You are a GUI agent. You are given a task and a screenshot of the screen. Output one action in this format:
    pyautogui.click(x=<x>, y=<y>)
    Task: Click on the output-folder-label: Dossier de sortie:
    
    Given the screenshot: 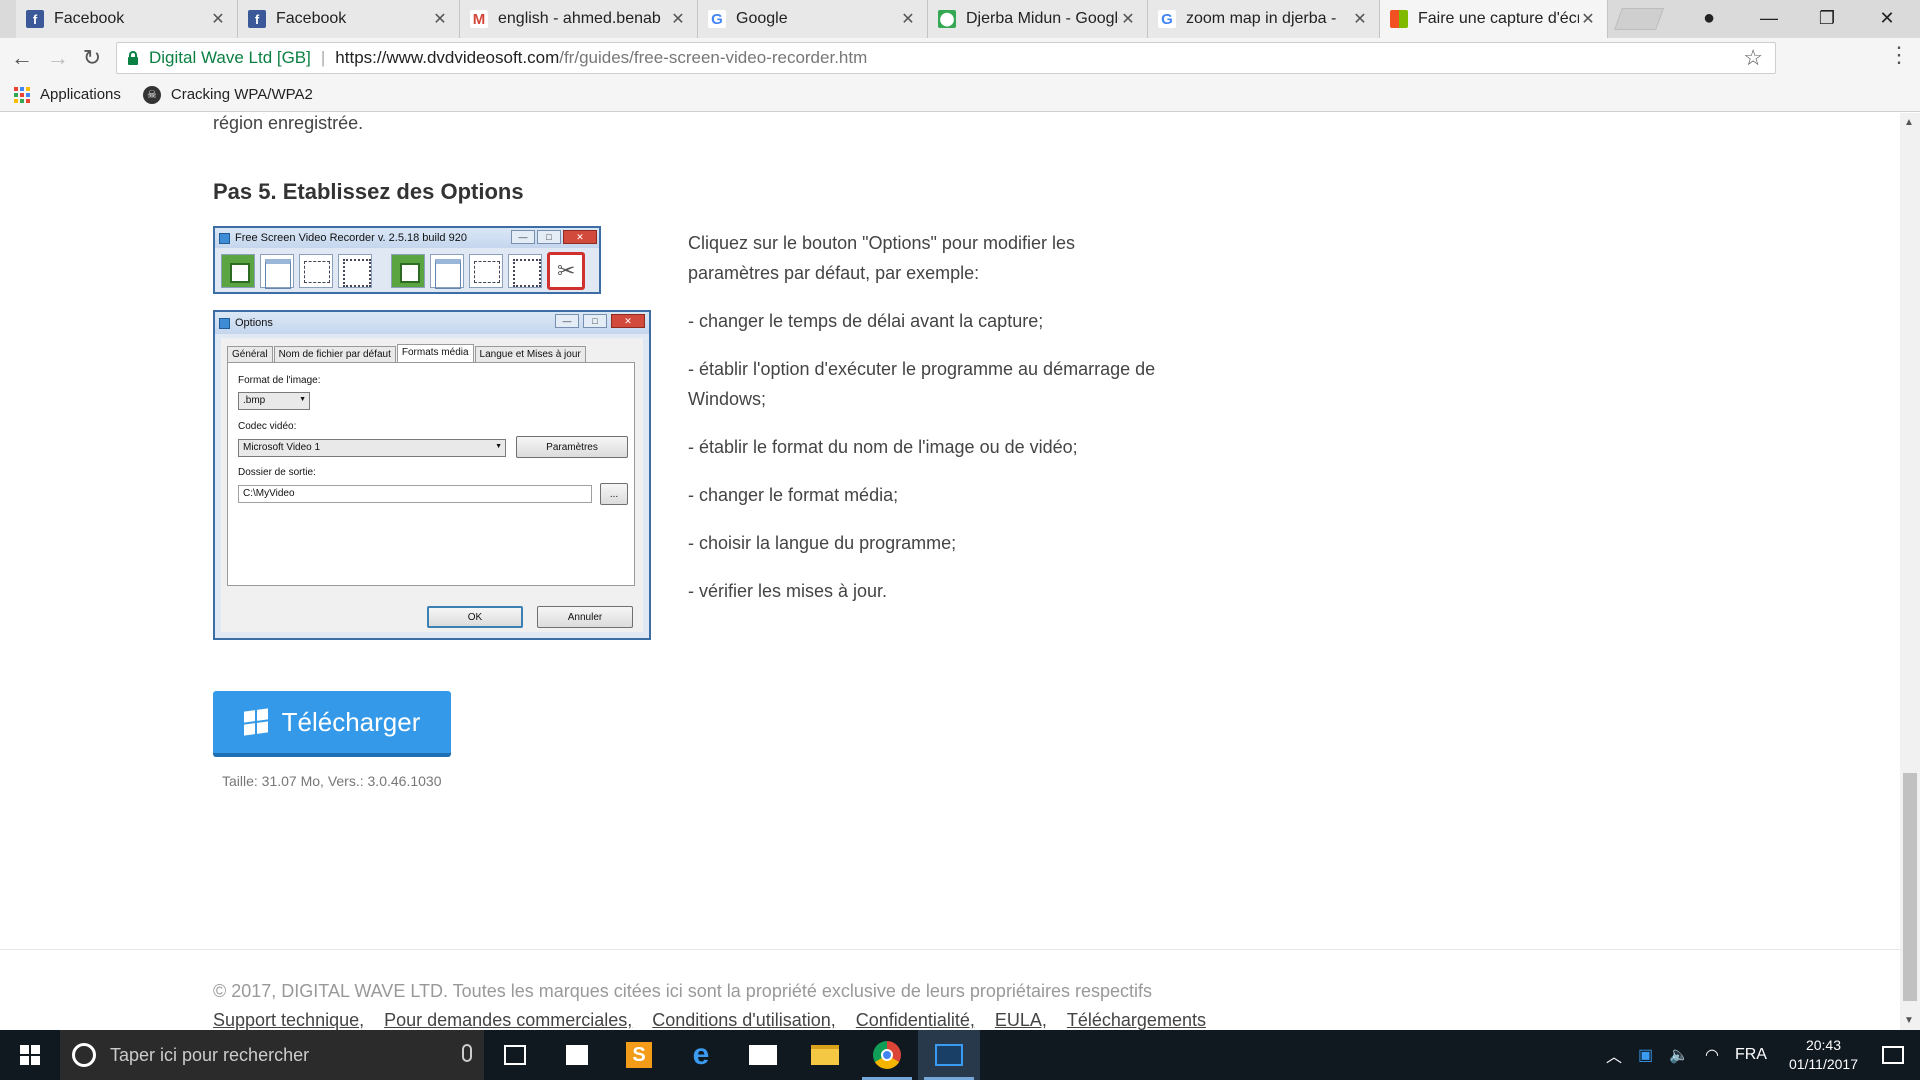 What is the action you would take?
    pyautogui.click(x=277, y=472)
    